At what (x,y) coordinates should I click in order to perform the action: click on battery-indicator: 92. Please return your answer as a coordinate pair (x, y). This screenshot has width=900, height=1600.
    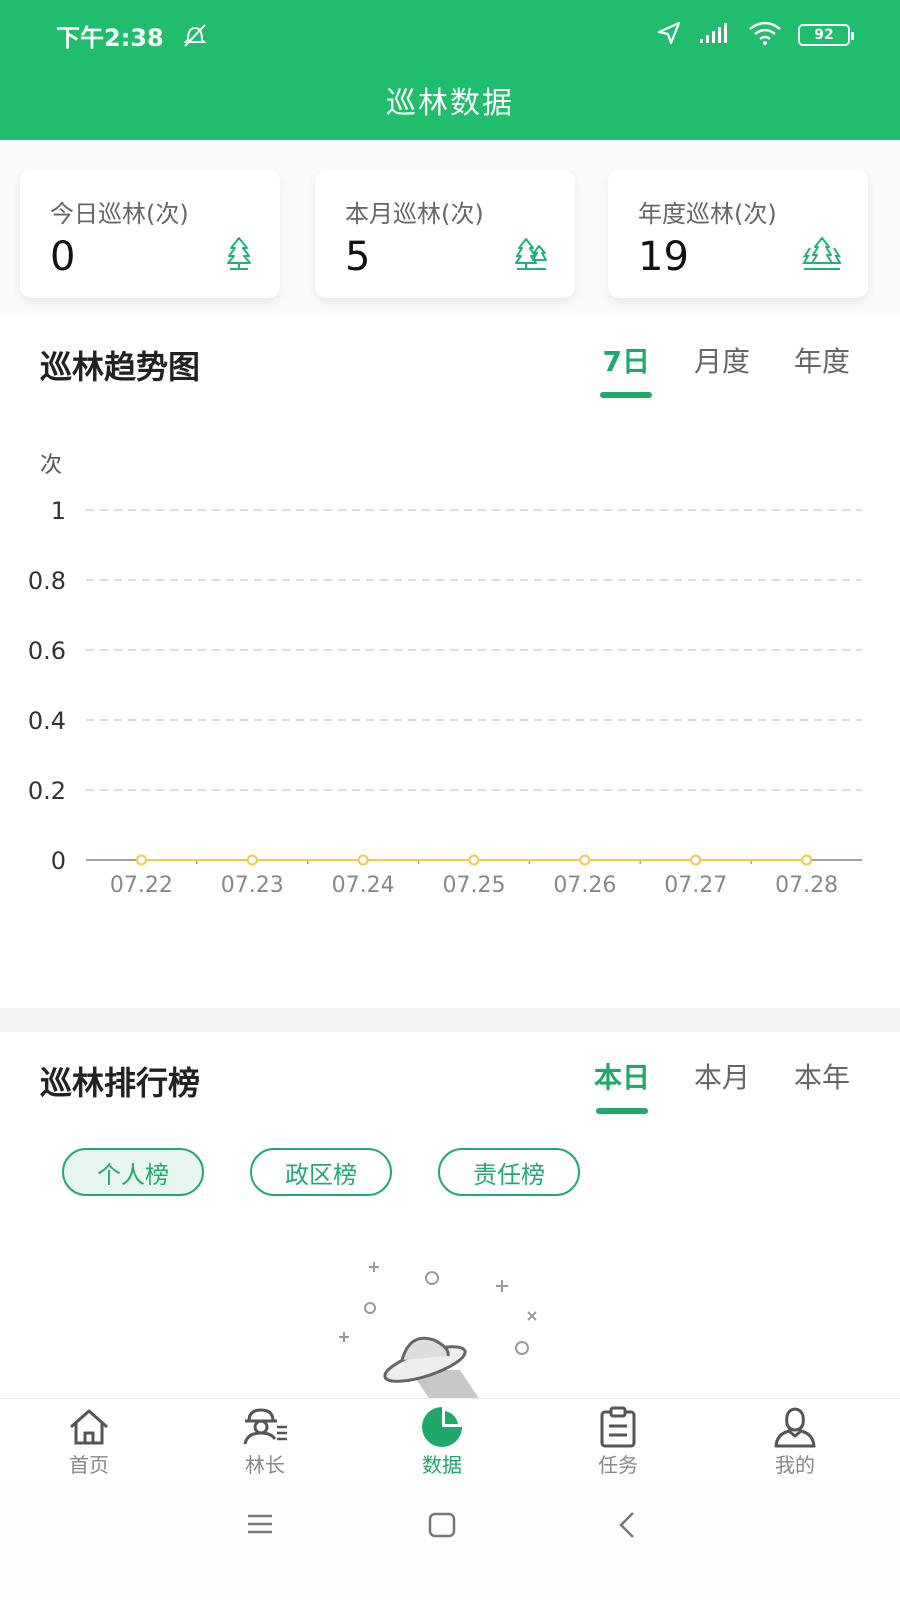
    Looking at the image, I should click on (826, 35).